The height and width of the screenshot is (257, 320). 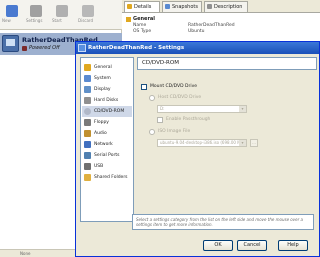 I want to click on category-system: System, so click(x=107, y=78).